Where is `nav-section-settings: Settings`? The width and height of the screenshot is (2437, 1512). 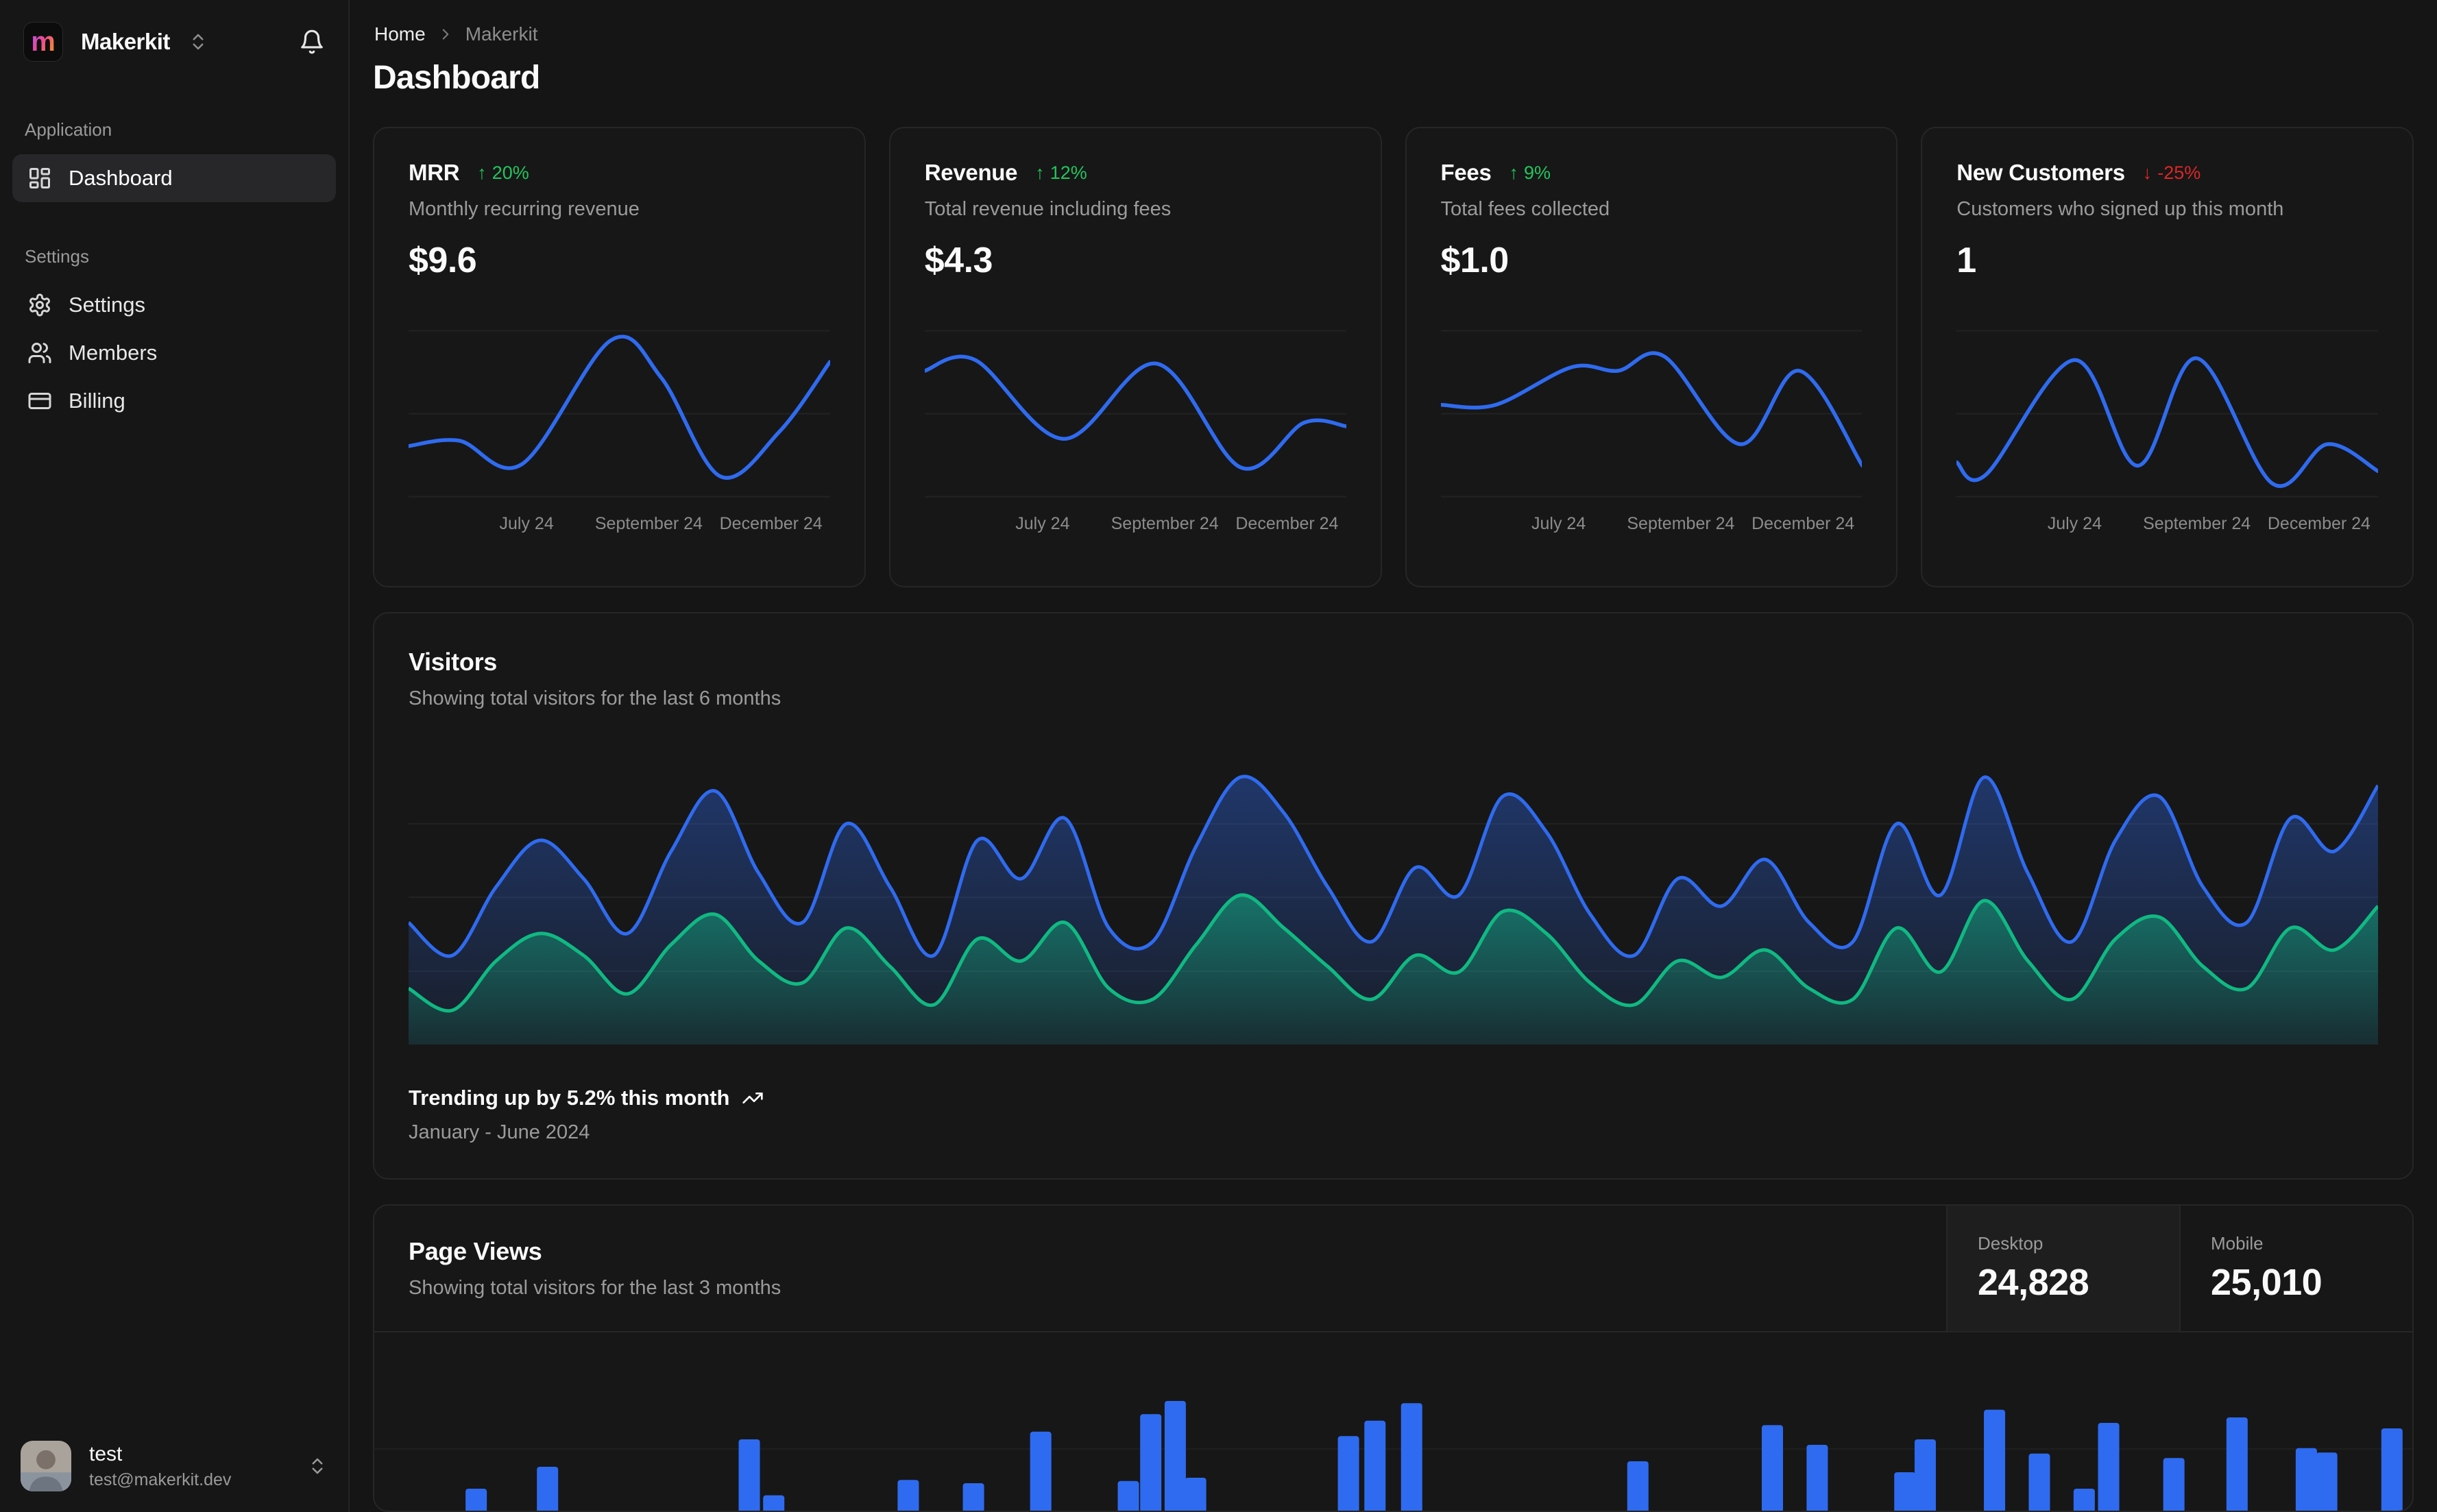 nav-section-settings: Settings is located at coordinates (57, 257).